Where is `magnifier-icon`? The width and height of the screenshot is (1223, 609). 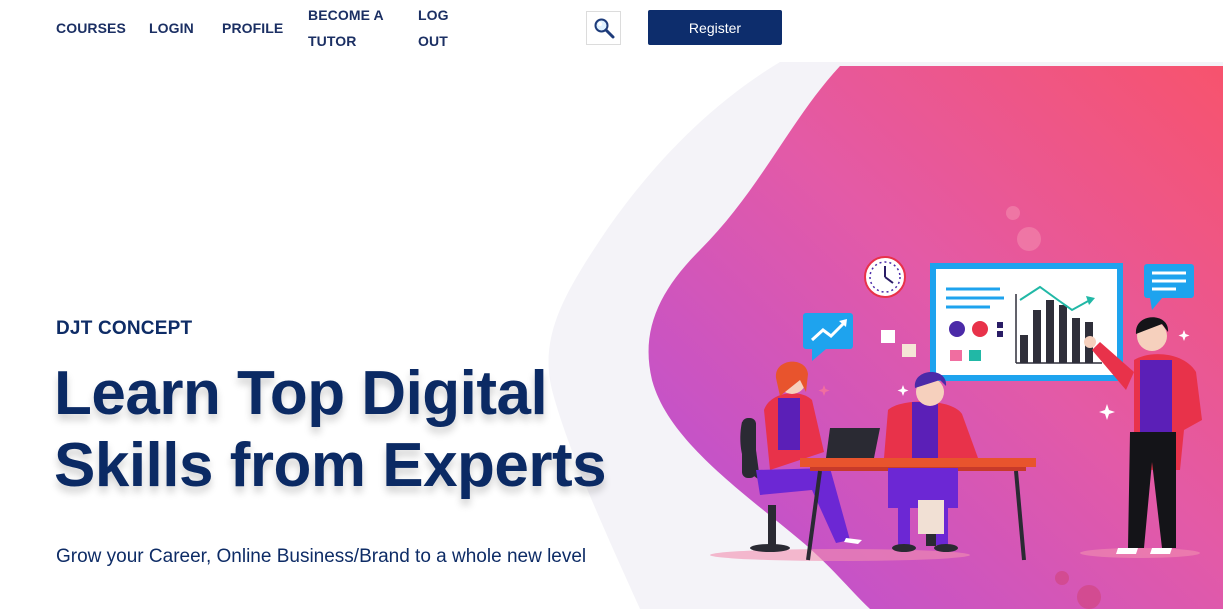 magnifier-icon is located at coordinates (604, 28).